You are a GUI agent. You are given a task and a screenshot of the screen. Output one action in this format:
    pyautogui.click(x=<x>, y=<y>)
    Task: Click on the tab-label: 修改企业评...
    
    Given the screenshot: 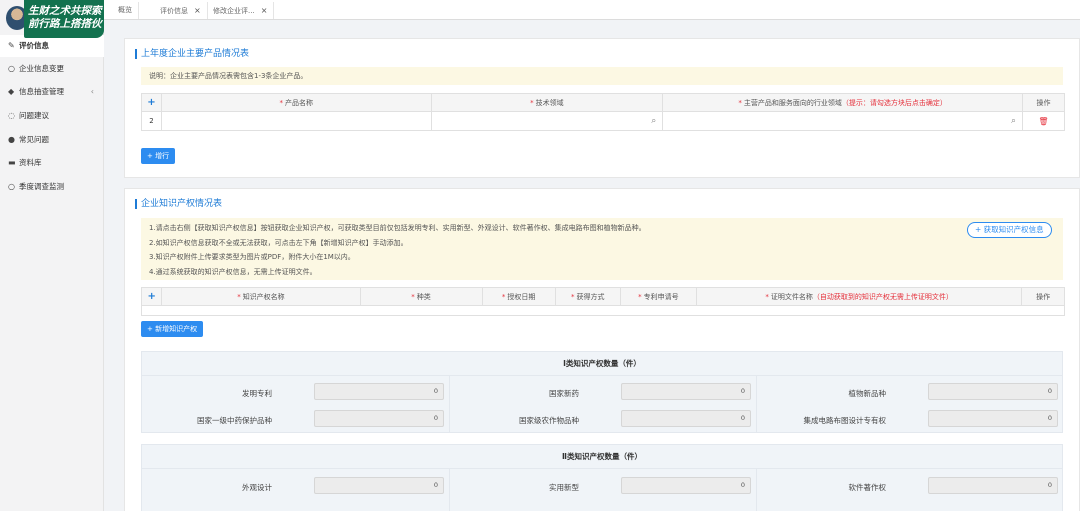 What is the action you would take?
    pyautogui.click(x=234, y=11)
    